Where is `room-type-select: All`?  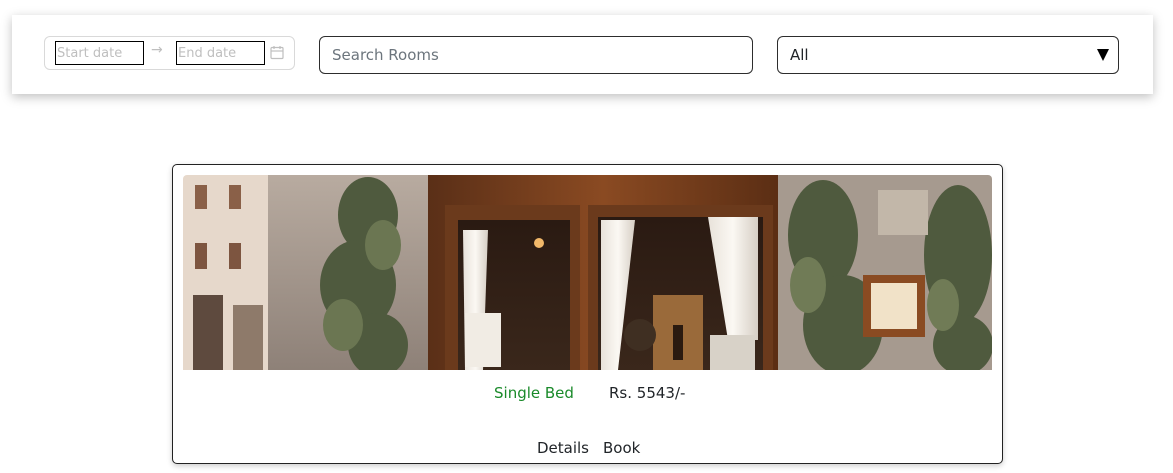 room-type-select: All is located at coordinates (948, 55).